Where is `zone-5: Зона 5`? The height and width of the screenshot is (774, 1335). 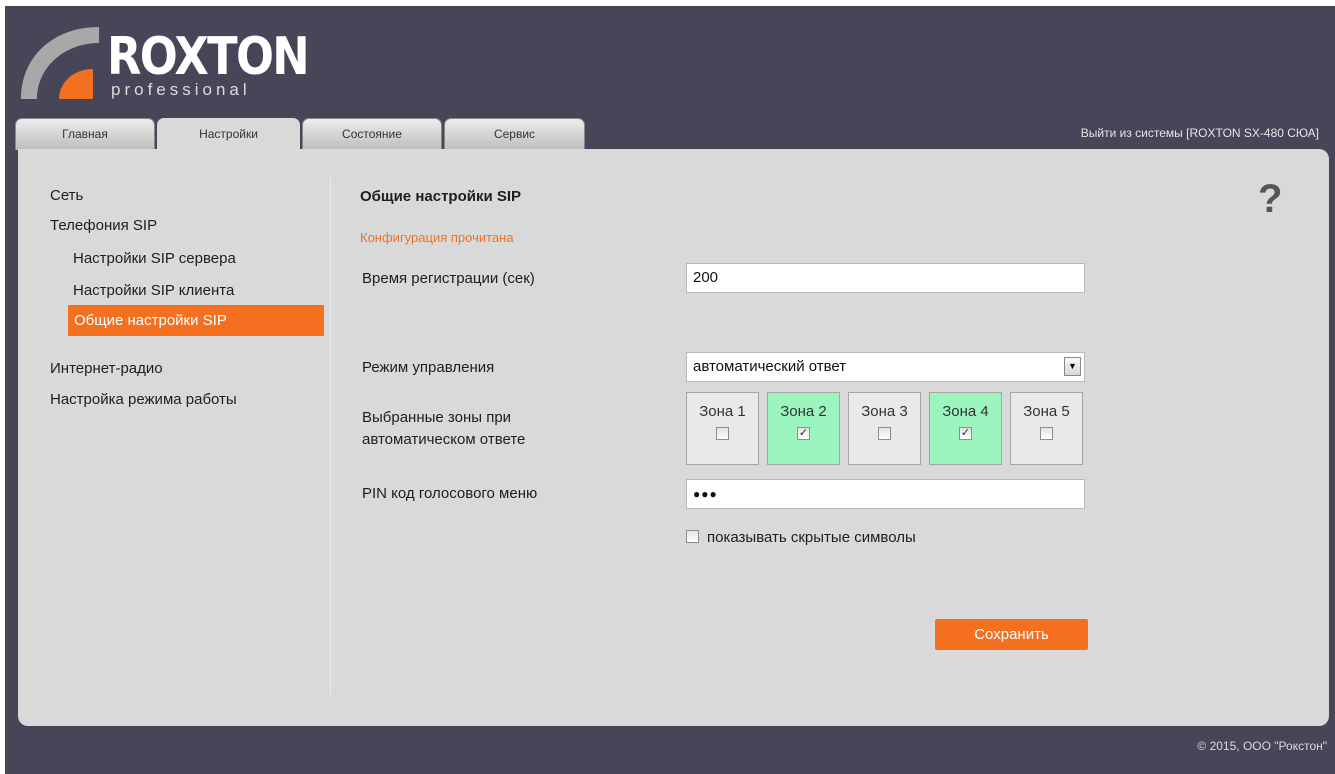
zone-5: Зона 5 is located at coordinates (1046, 428).